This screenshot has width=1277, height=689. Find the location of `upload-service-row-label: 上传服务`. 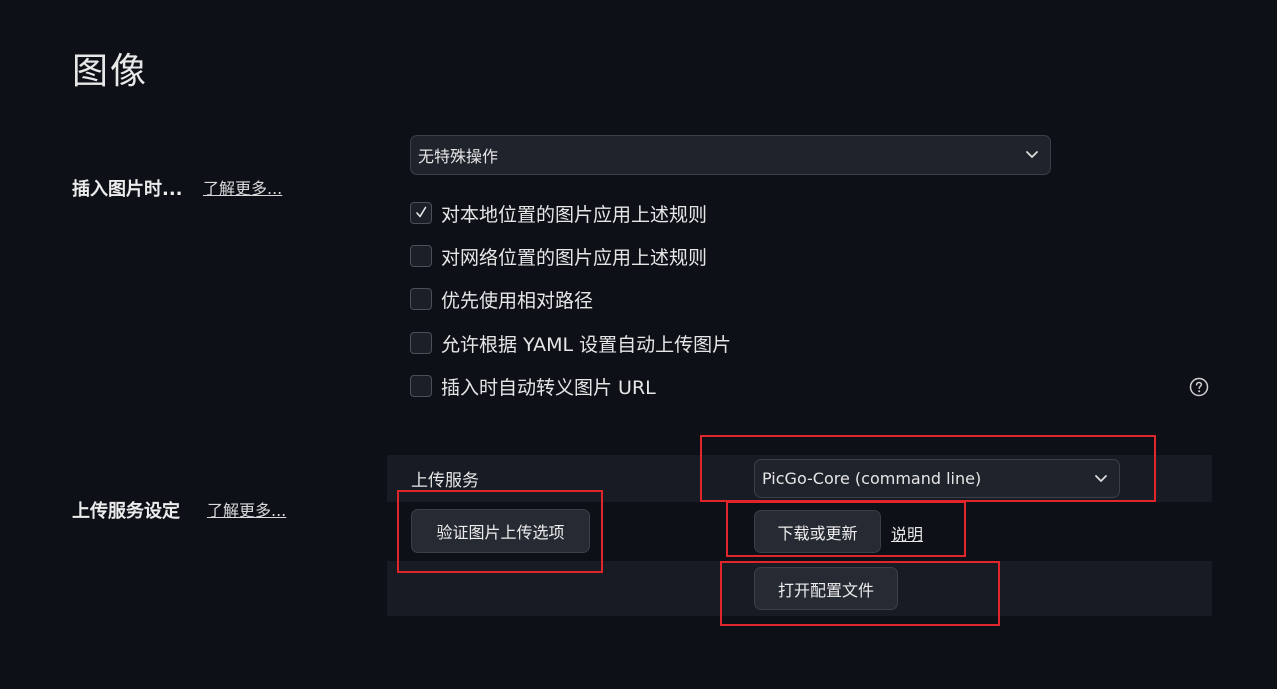

upload-service-row-label: 上传服务 is located at coordinates (445, 481).